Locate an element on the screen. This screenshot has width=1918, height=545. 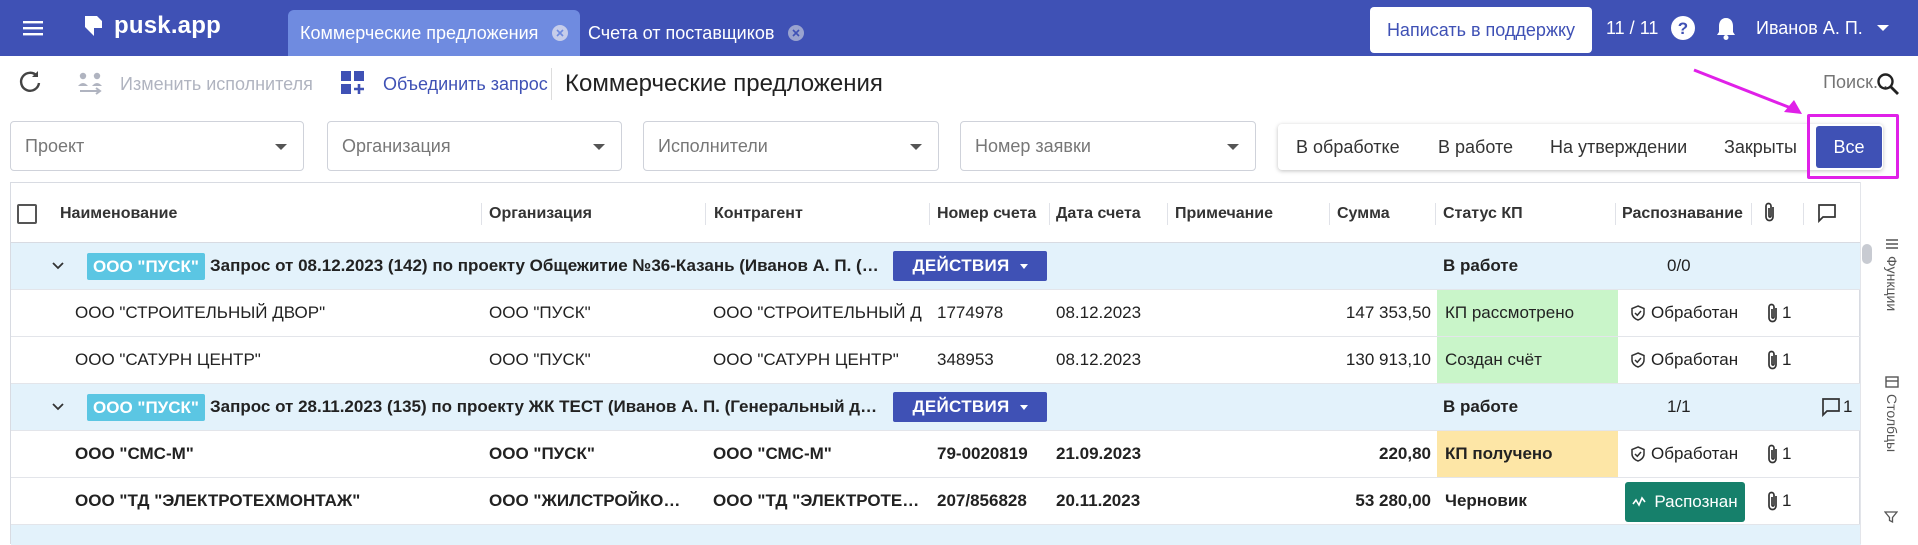
cell-organization: ООО "ЖИЛСТРОЙКОМПЛЕКС" is located at coordinates (589, 500).